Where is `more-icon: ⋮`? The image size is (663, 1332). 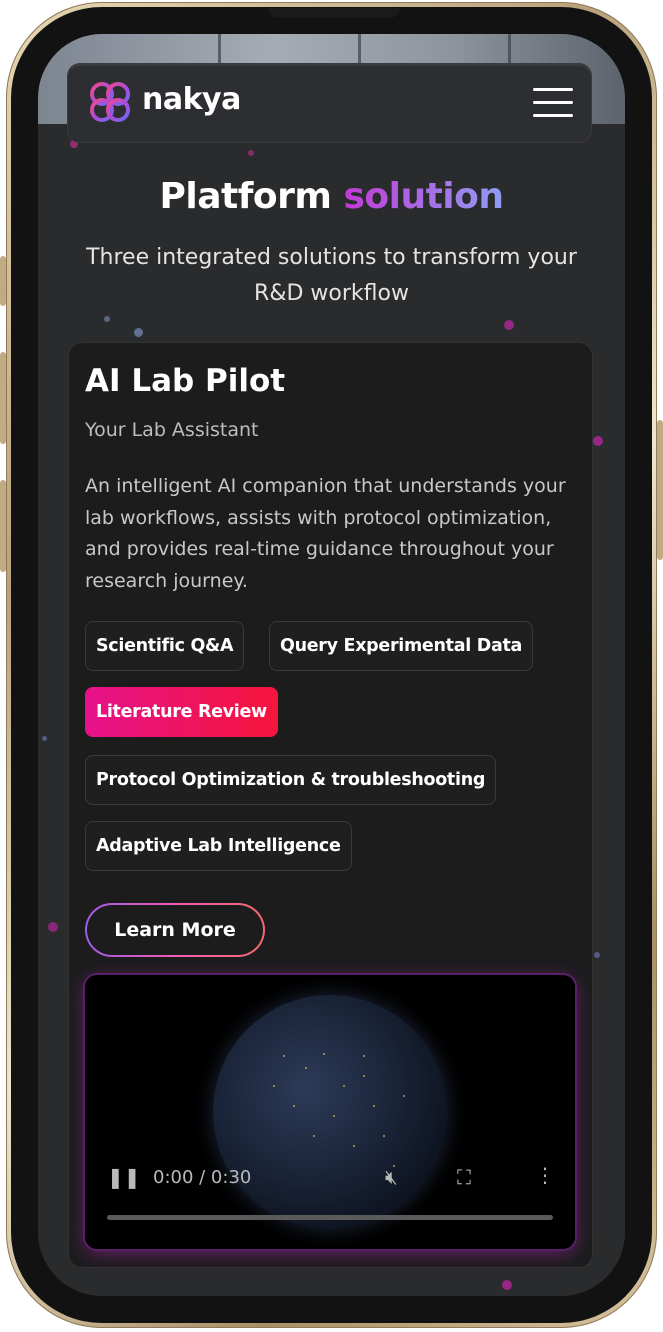
more-icon: ⋮ is located at coordinates (545, 1175).